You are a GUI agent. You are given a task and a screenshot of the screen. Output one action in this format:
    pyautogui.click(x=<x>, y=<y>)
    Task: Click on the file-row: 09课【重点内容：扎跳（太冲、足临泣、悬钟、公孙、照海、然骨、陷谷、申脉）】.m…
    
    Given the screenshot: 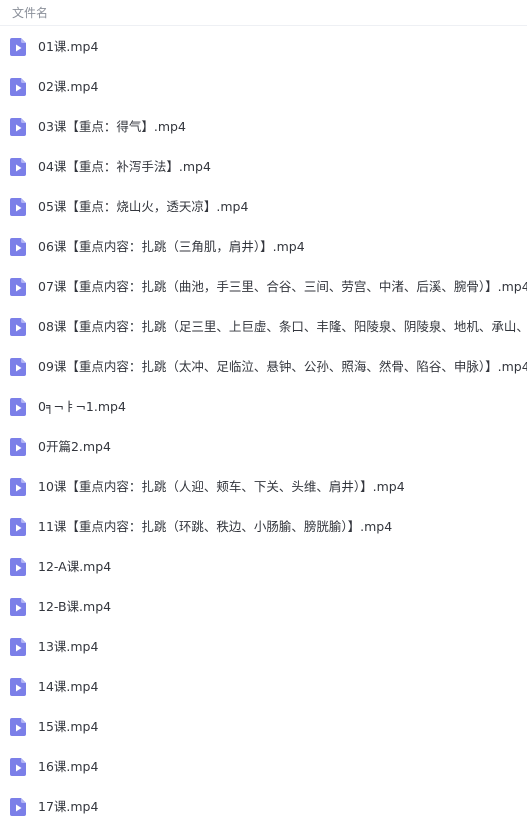 What is the action you would take?
    pyautogui.click(x=263, y=367)
    